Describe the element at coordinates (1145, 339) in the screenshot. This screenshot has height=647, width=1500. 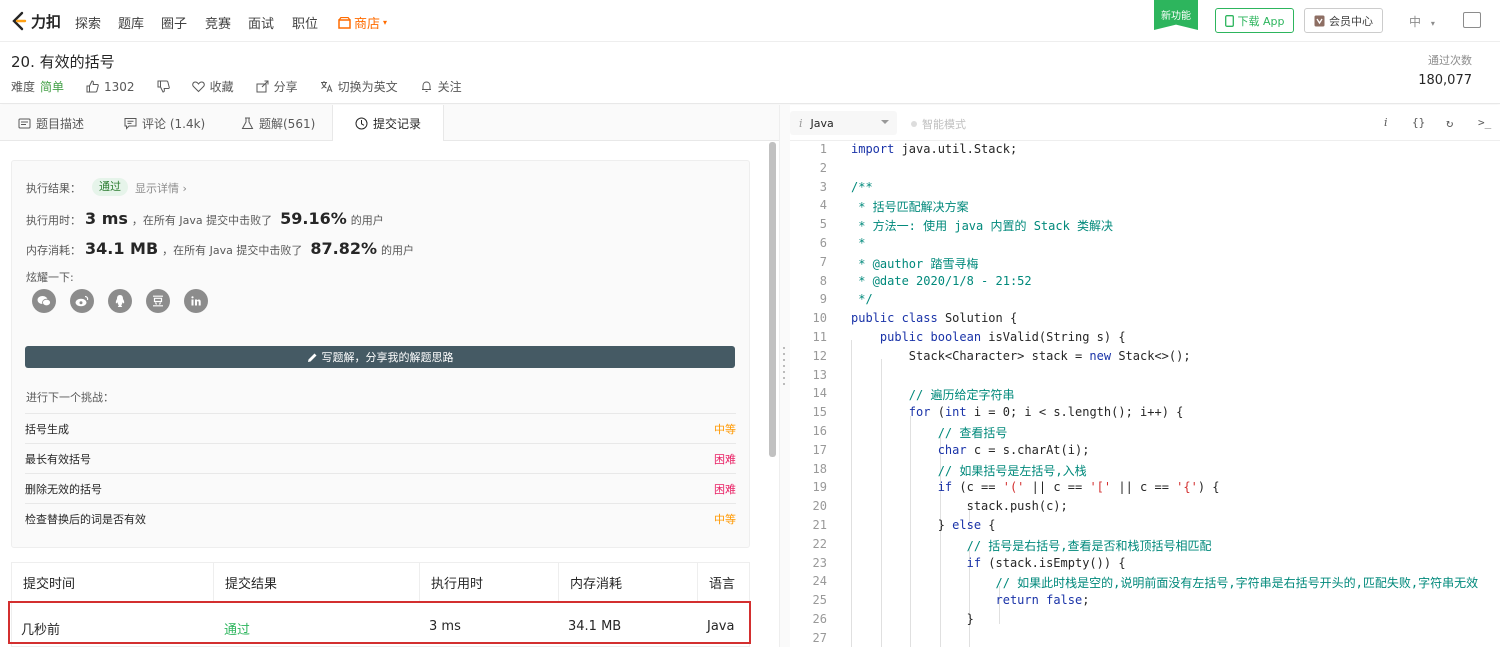
I see `code-line: 11 public boolean isValid(String s) {` at that location.